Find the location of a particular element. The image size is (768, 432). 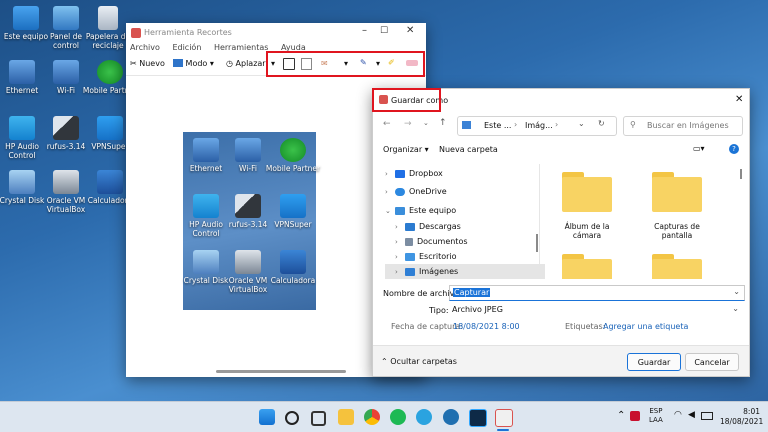

search-icon is located at coordinates (292, 418).